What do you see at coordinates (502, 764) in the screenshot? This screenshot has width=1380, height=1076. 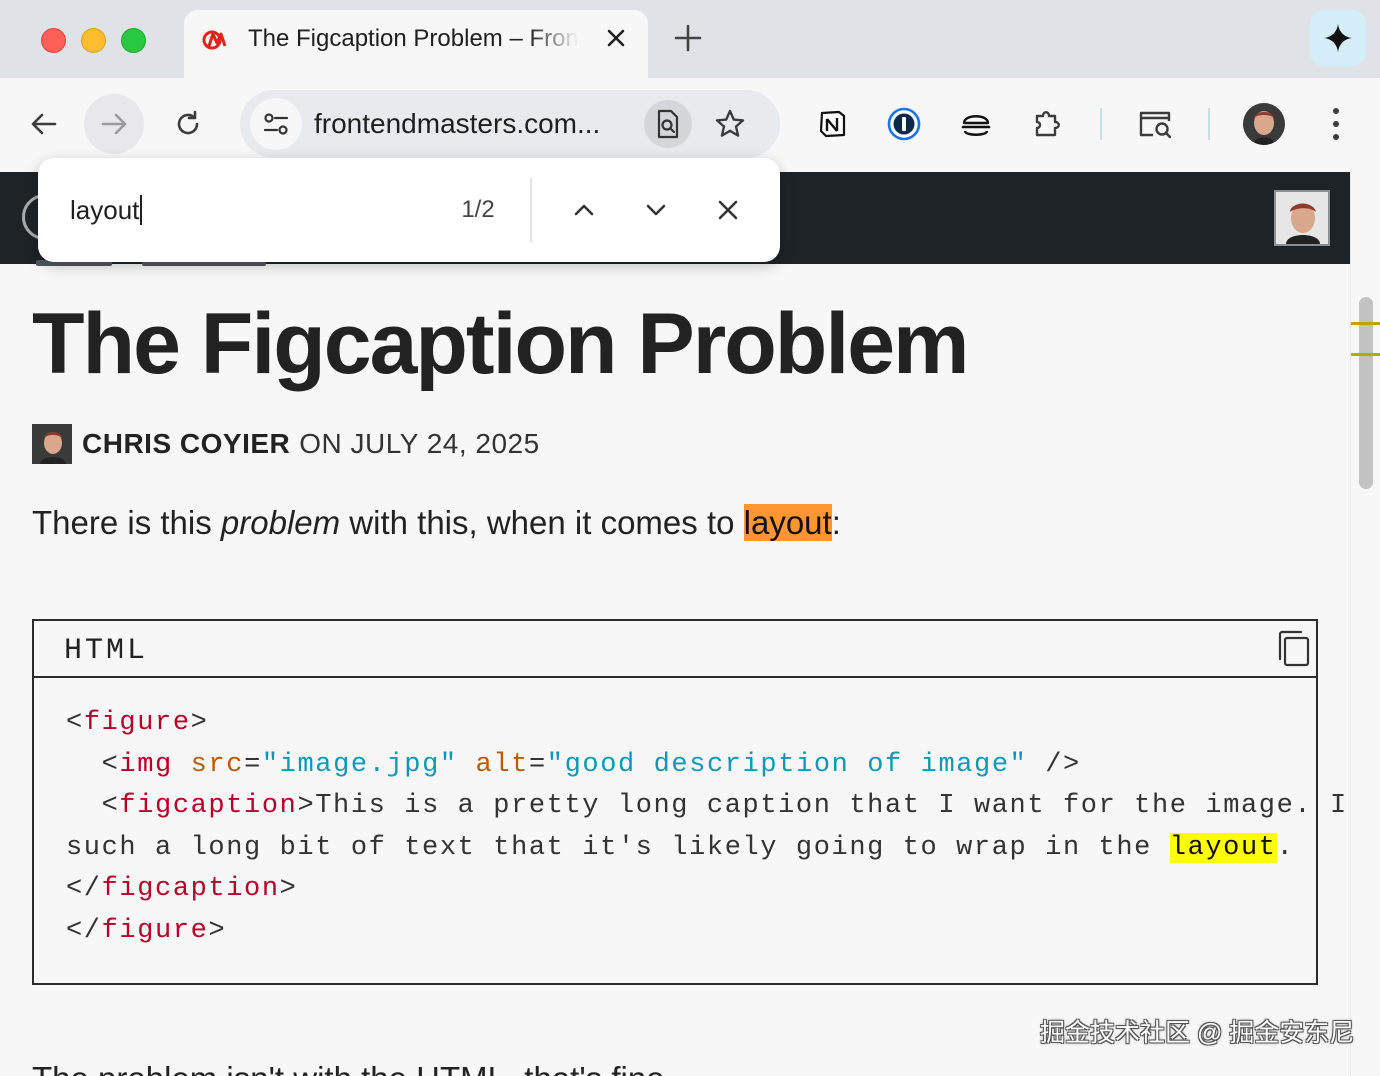 I see `code-token: alt` at bounding box center [502, 764].